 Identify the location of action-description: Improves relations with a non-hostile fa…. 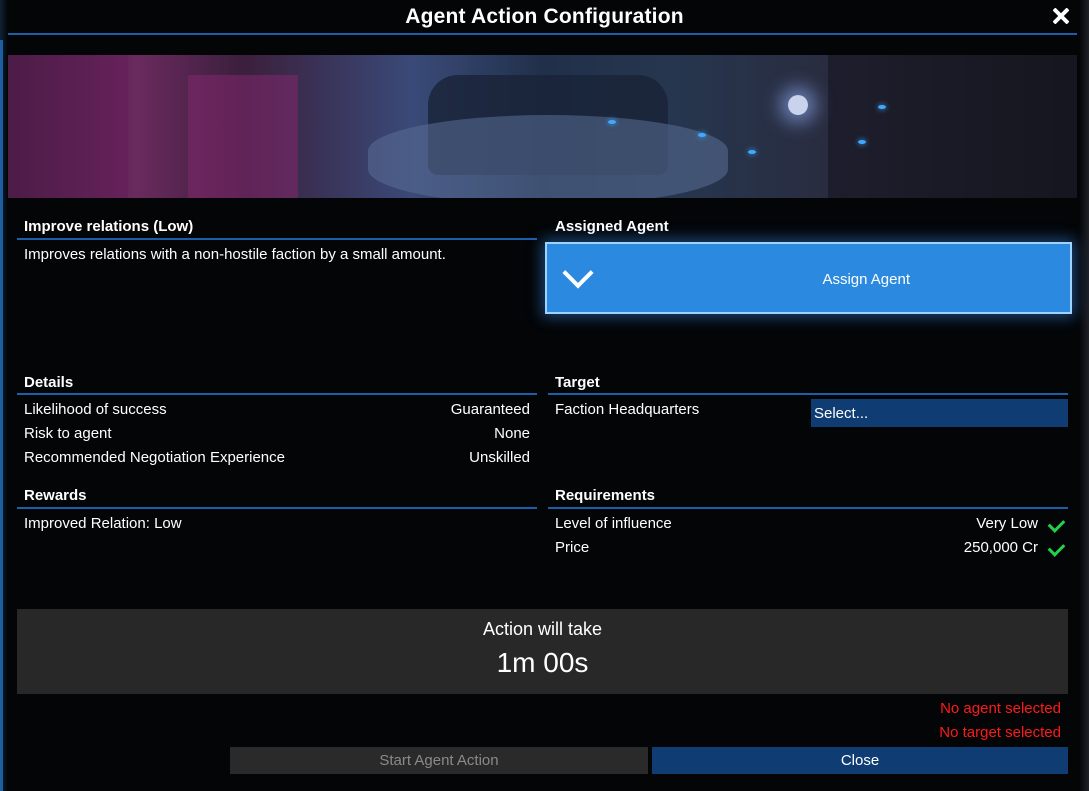
(235, 254).